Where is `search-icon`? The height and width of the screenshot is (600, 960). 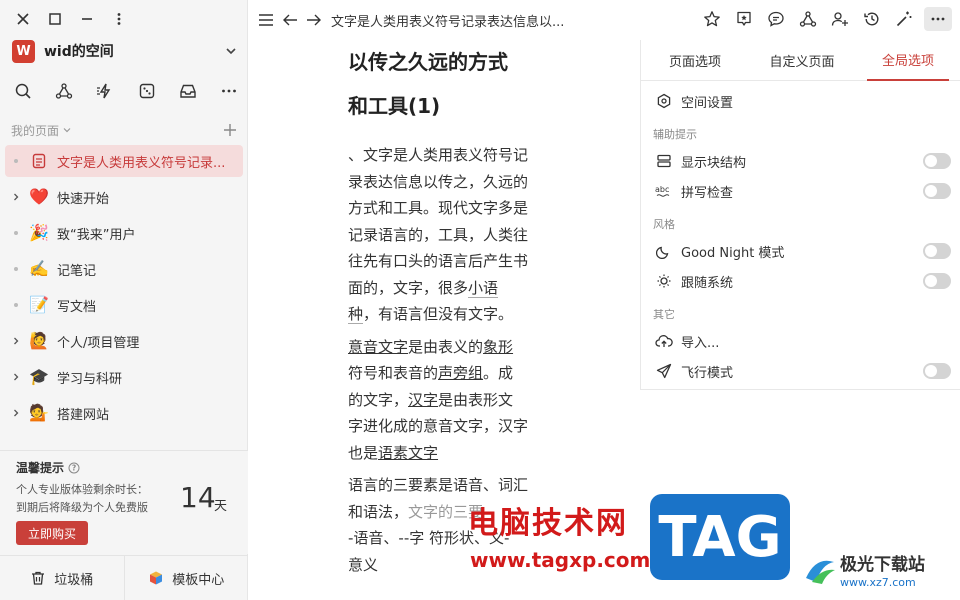 search-icon is located at coordinates (23, 91).